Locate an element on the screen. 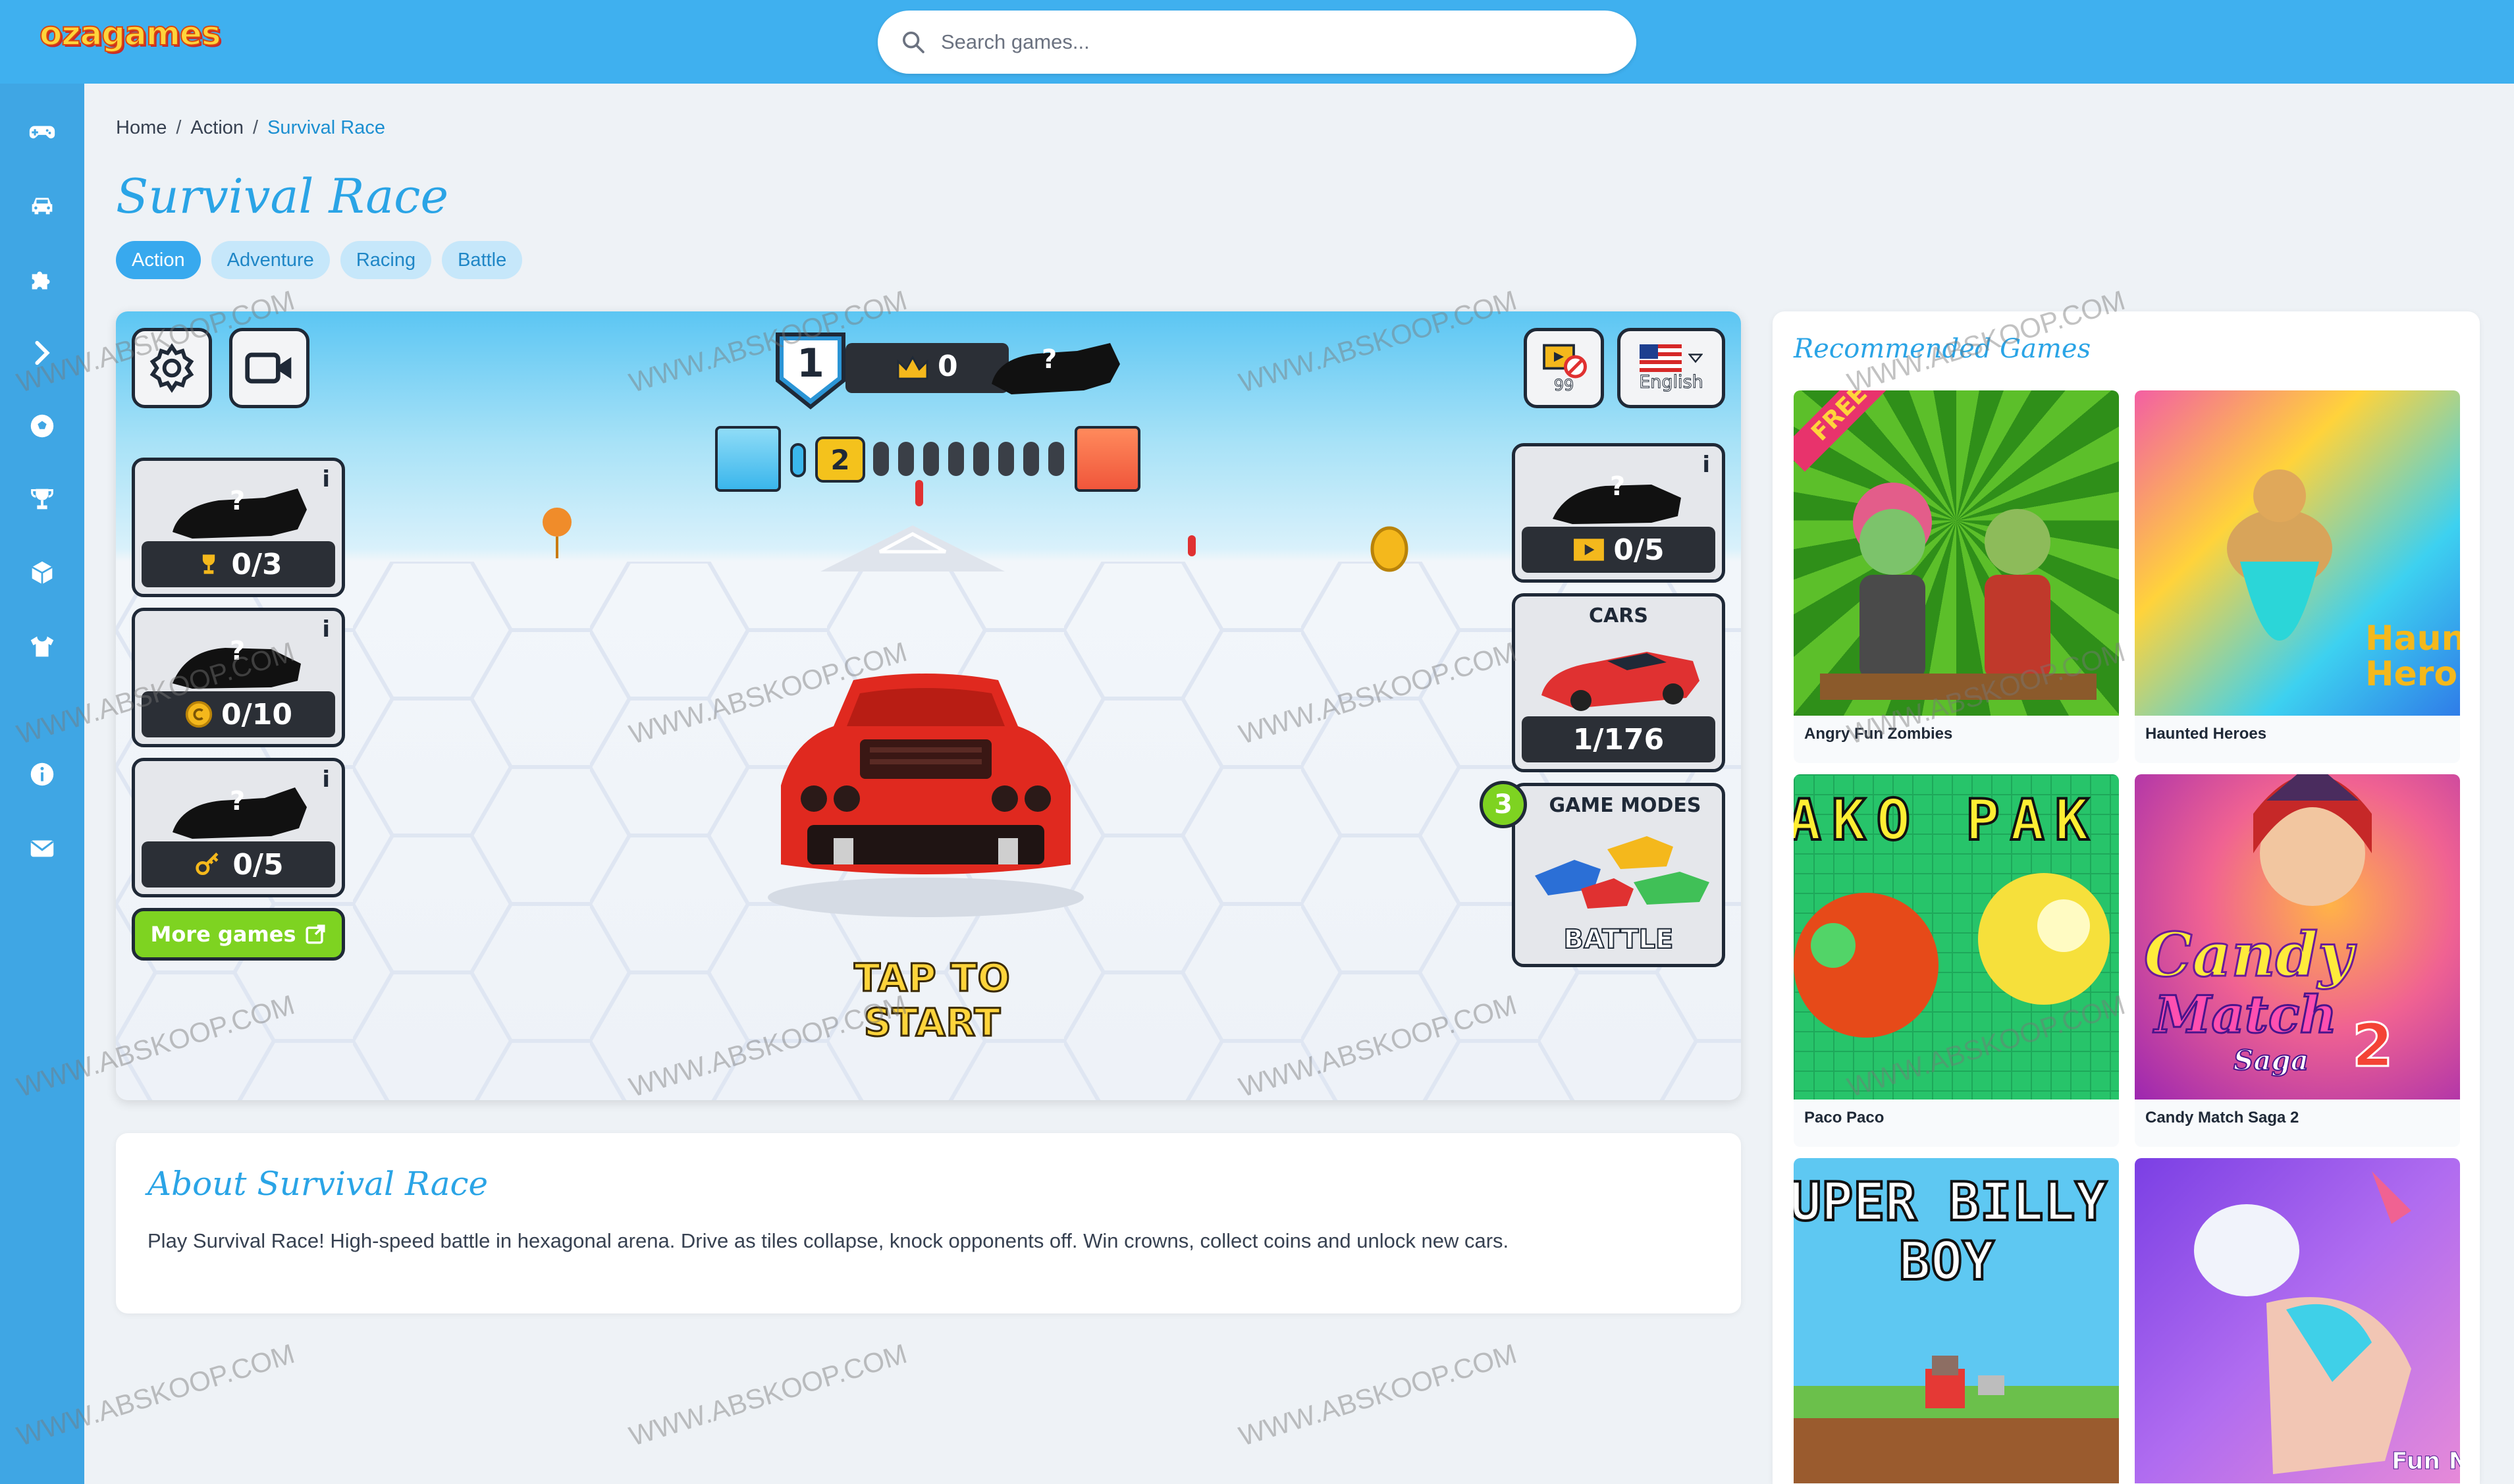 The height and width of the screenshot is (1484, 2514). game-card-fun-nails: Fun Na is located at coordinates (2298, 1321).